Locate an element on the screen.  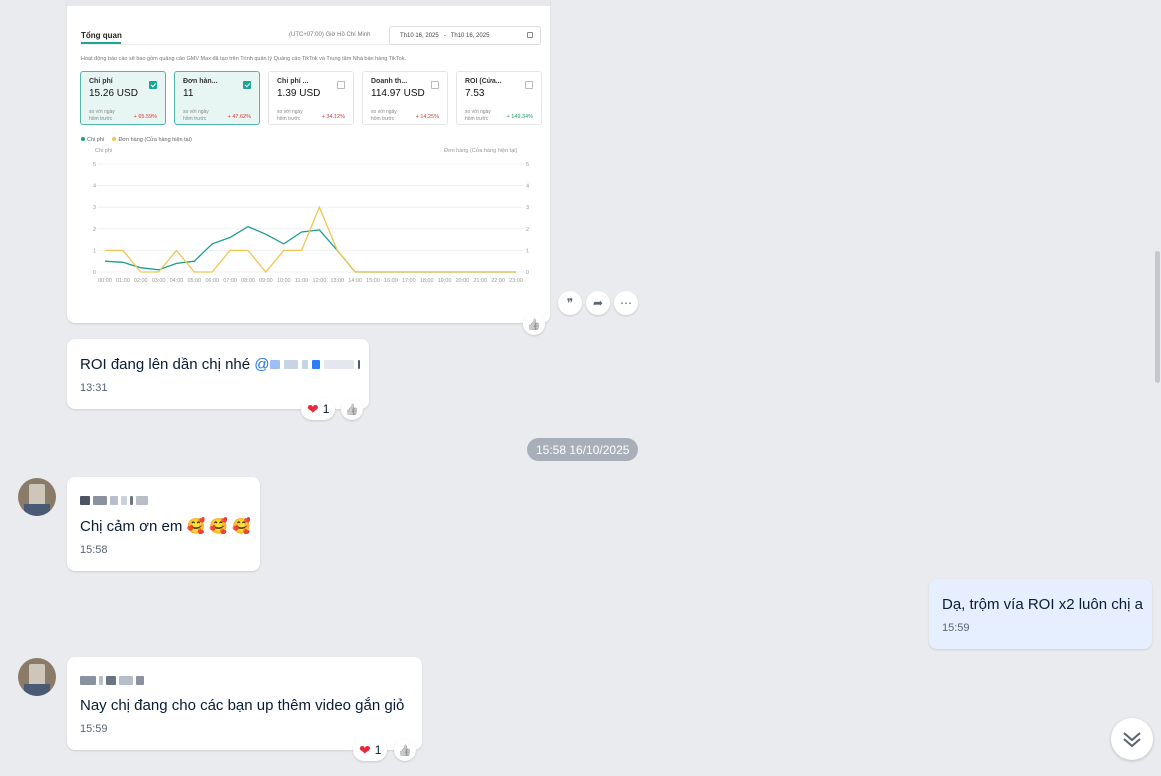
x-tick-label: 18:00 is located at coordinates (427, 281).